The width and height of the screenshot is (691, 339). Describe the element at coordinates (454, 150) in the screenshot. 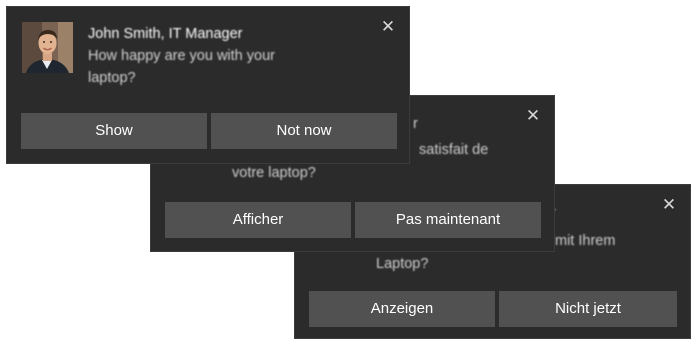

I see `message-fragment: satisfait de` at that location.